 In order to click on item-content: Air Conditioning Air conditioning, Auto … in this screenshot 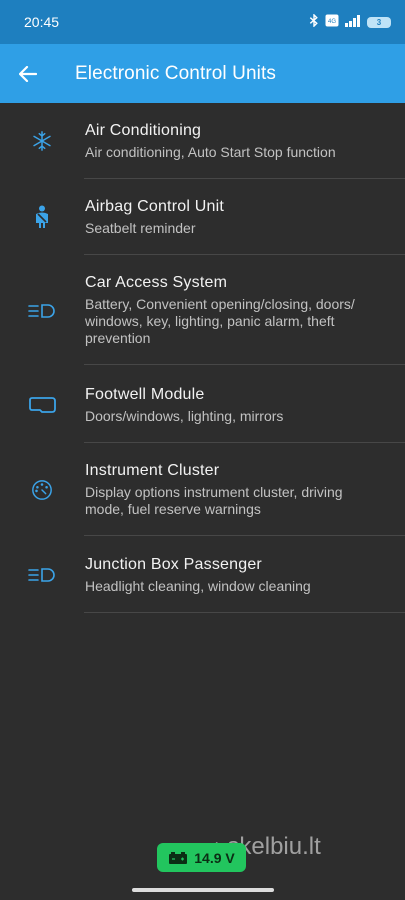, I will do `click(244, 141)`.